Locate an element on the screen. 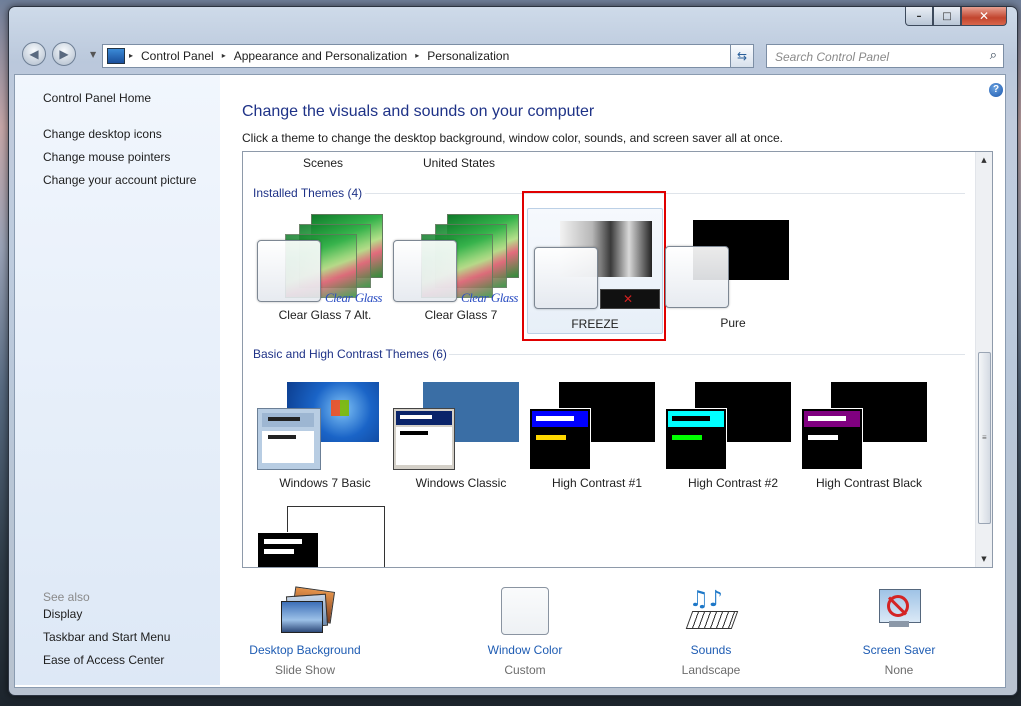  scroll-thumb: ≡ is located at coordinates (984, 438).